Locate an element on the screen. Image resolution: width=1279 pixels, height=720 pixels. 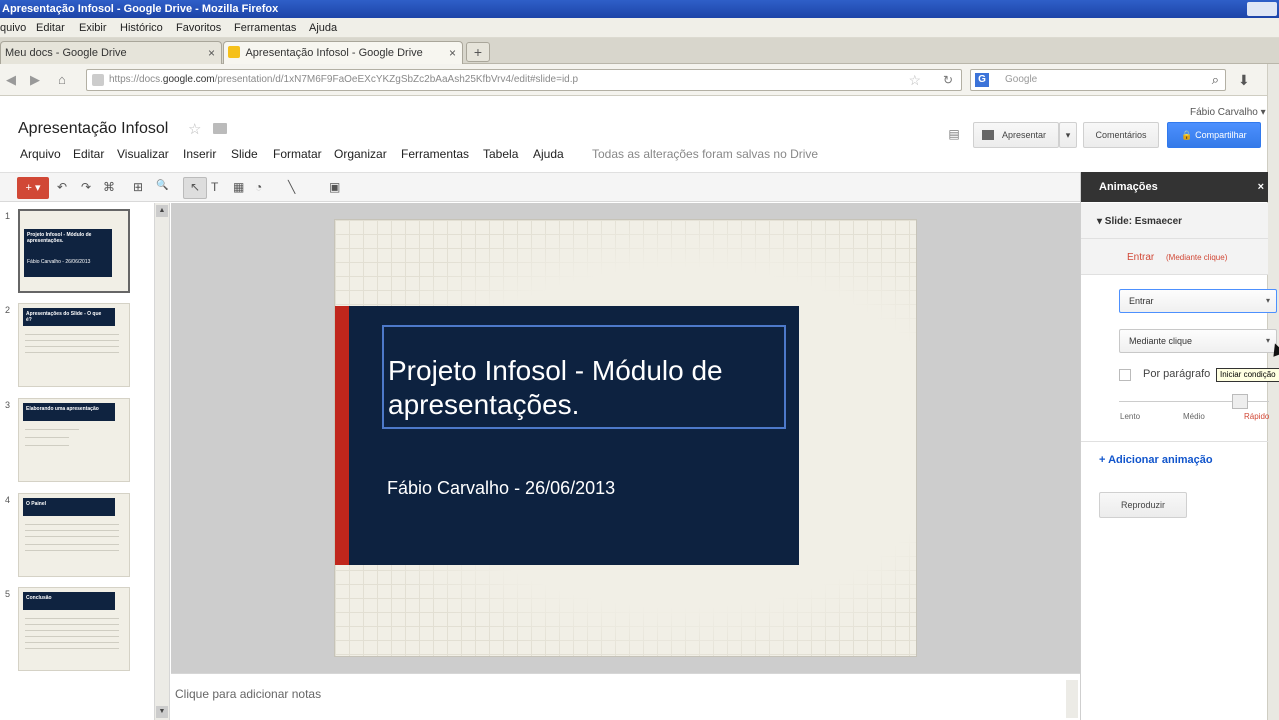
comments-icon: ▤ is located at coordinates (954, 135).